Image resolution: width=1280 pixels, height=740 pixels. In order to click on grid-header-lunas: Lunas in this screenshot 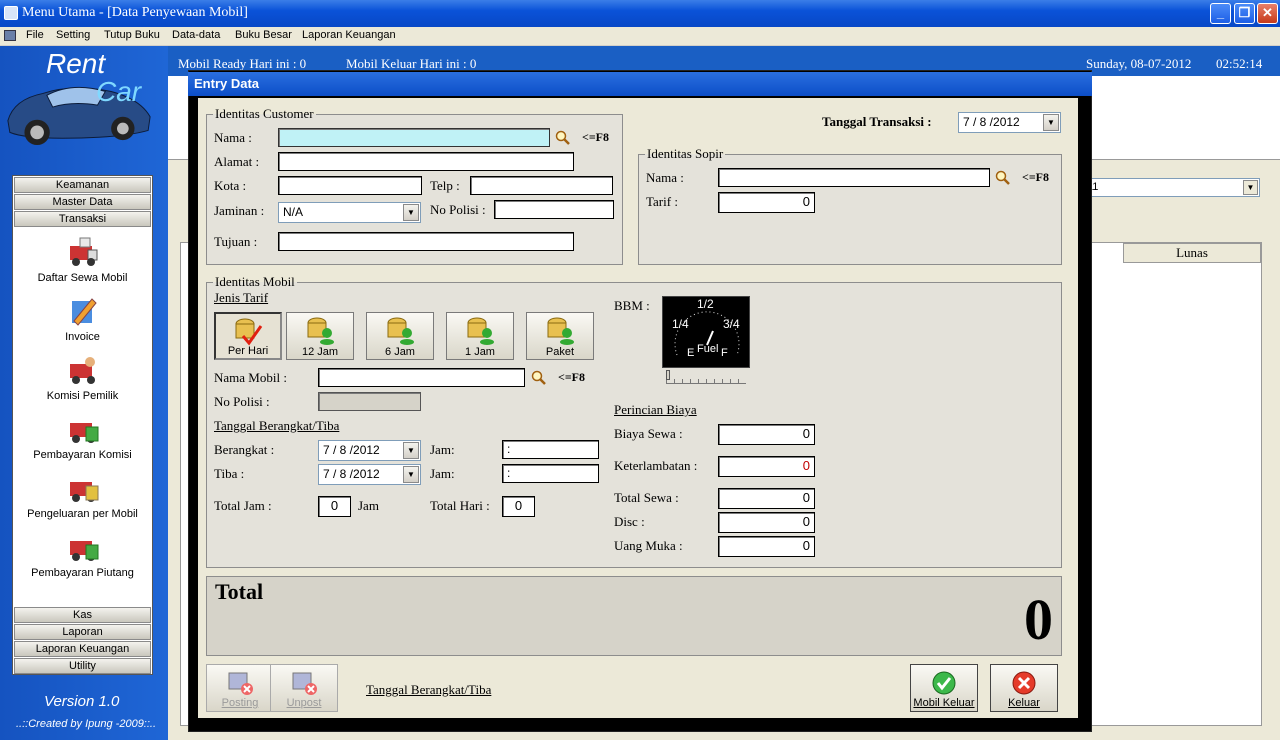, I will do `click(1192, 253)`.